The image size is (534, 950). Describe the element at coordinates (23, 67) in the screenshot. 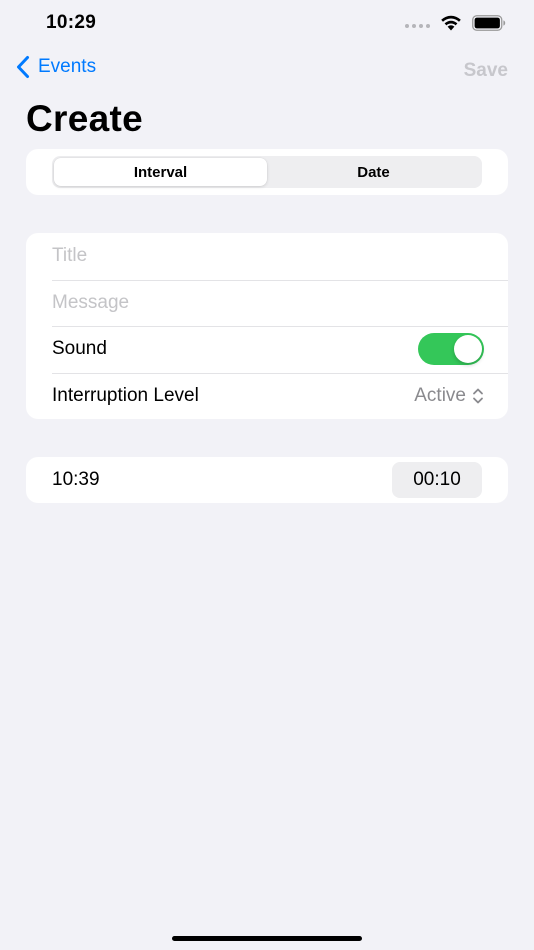

I see `chevron-left-icon` at that location.